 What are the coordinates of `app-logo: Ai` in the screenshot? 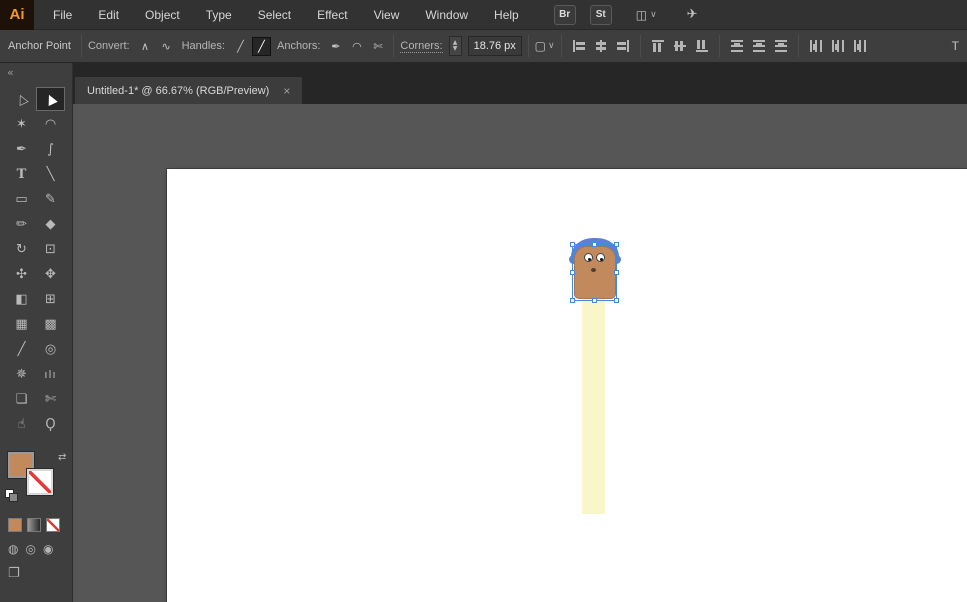 It's located at (17, 15).